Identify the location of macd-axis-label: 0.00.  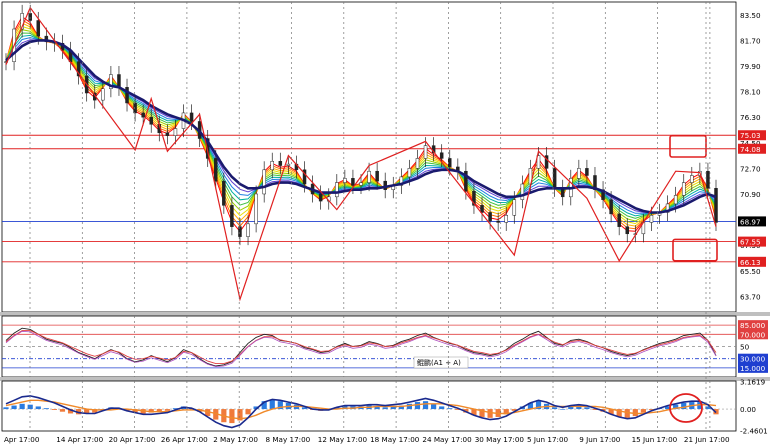
(748, 409).